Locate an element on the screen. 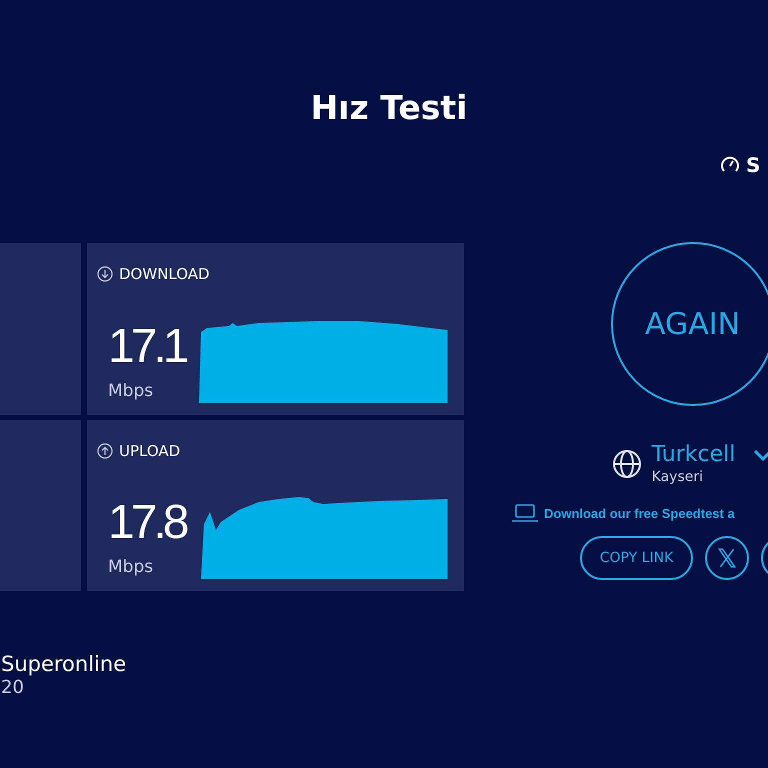  speed-value: 17.8 is located at coordinates (147, 523).